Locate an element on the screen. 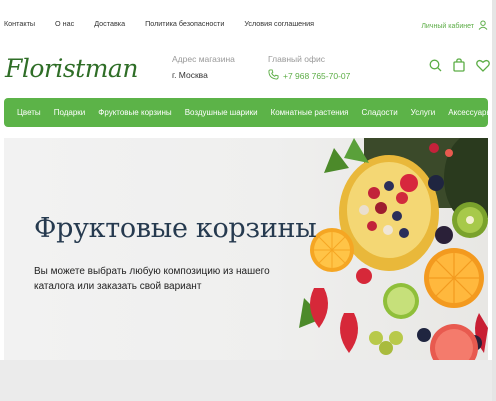 The width and height of the screenshot is (496, 401). store-address-value: г. Москва is located at coordinates (190, 75).